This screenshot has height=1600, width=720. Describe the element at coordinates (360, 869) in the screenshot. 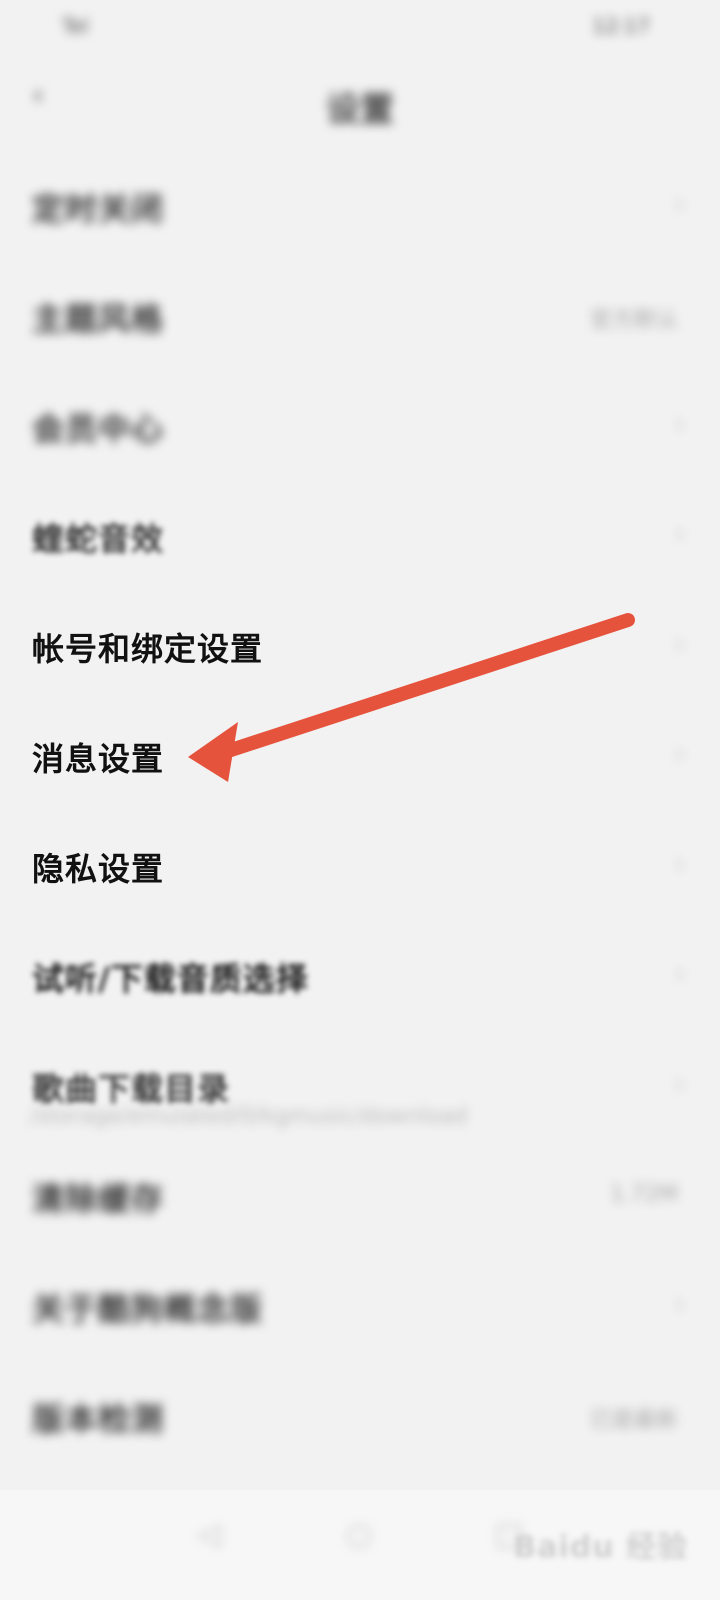

I see `setting-row-privacy-settings: 隐私设置 ›` at that location.